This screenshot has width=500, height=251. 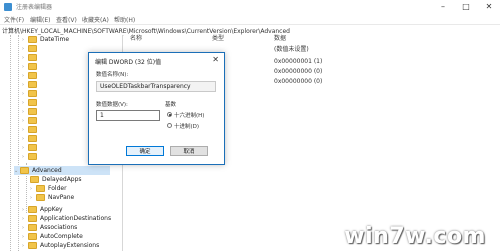 I want to click on menu-edit: 编辑(E), so click(x=40, y=19).